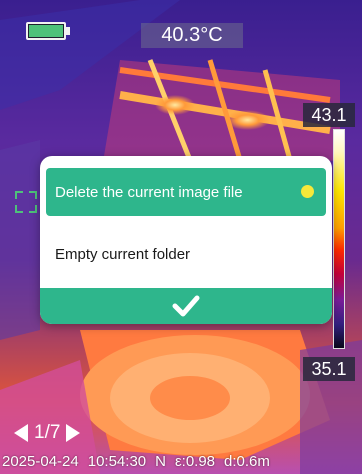 This screenshot has width=362, height=474. I want to click on color-scale-bar, so click(339, 239).